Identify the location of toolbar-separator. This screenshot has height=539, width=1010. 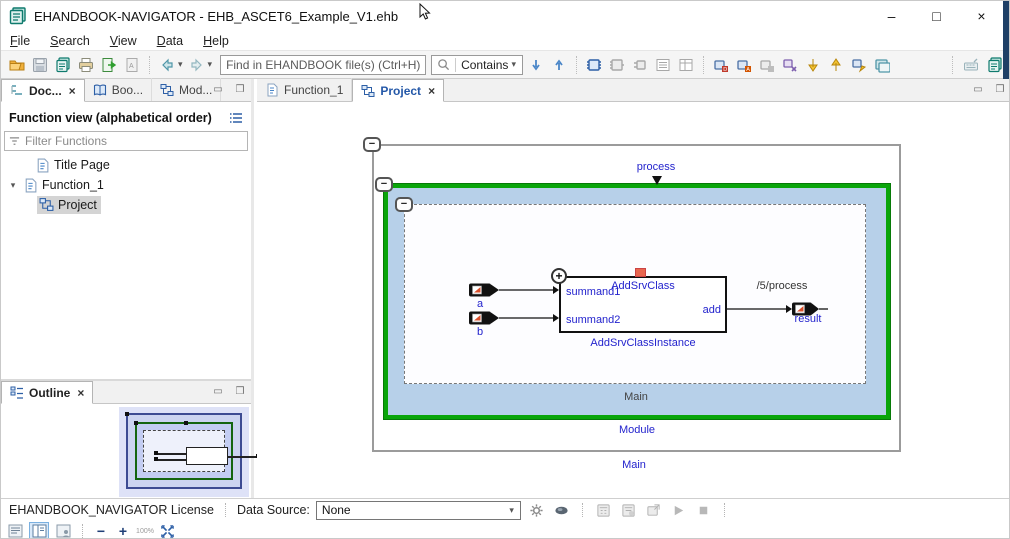
(576, 64).